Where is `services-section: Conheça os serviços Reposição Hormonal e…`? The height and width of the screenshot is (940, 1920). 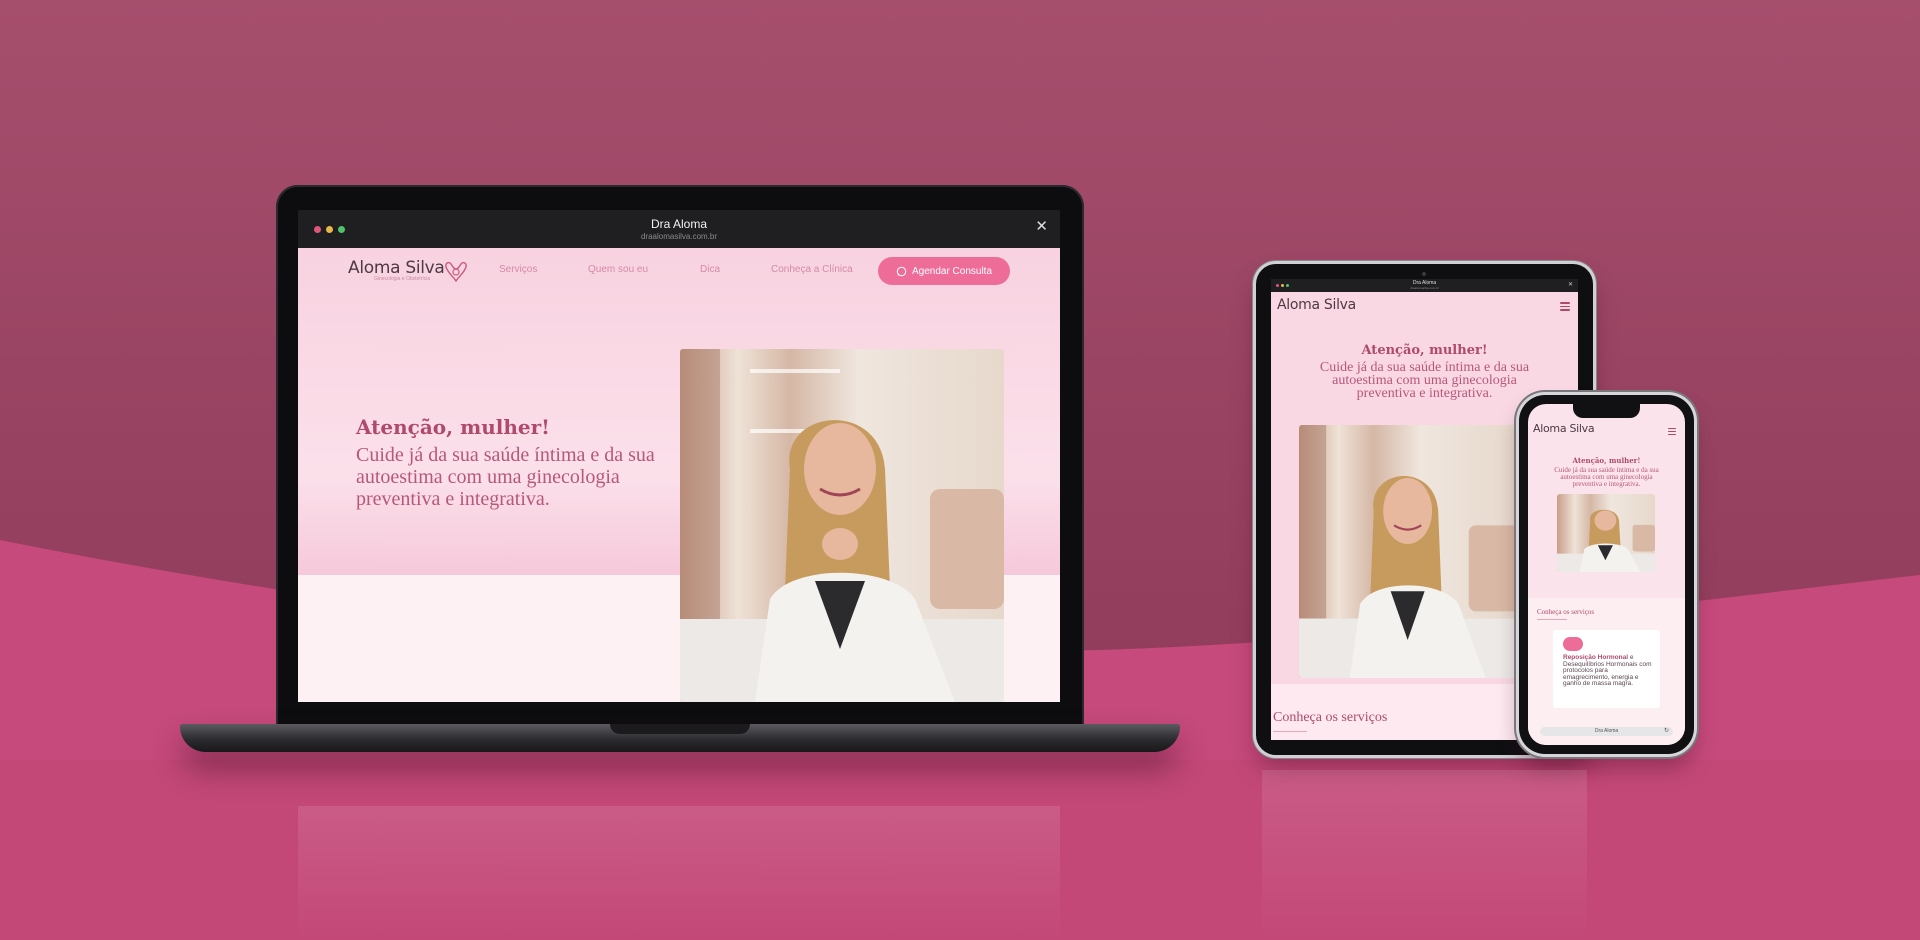 services-section: Conheça os serviços Reposição Hormonal e… is located at coordinates (1606, 671).